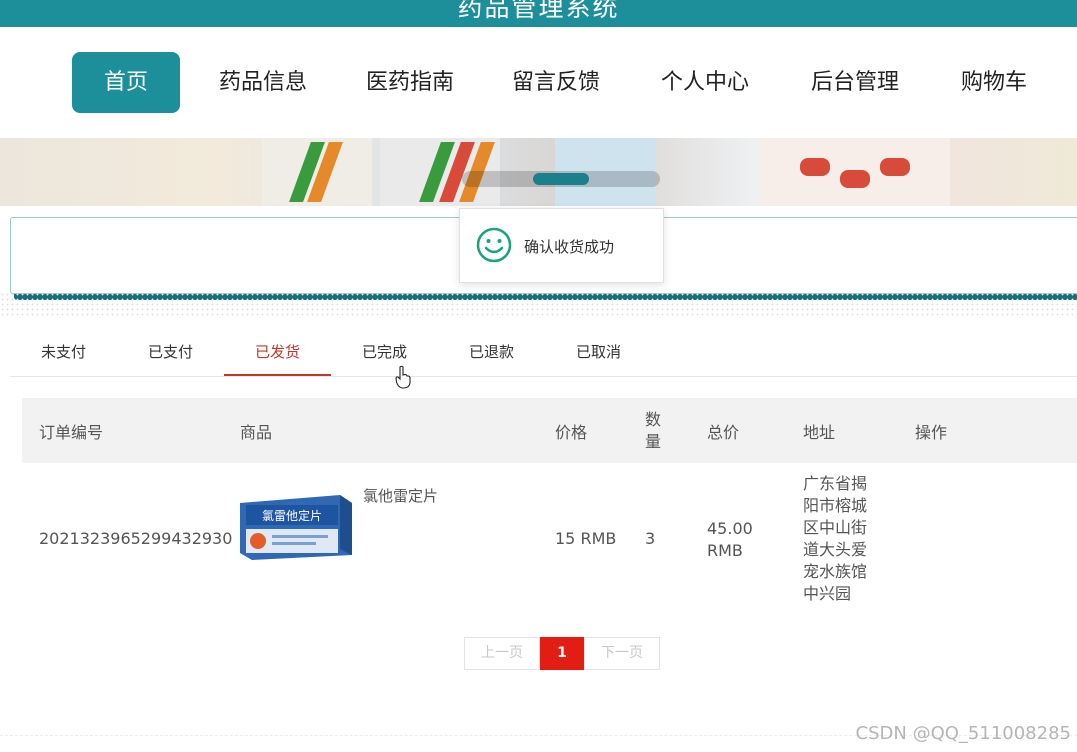  Describe the element at coordinates (263, 82) in the screenshot. I see `nav-item-drug-info: 药品信息` at that location.